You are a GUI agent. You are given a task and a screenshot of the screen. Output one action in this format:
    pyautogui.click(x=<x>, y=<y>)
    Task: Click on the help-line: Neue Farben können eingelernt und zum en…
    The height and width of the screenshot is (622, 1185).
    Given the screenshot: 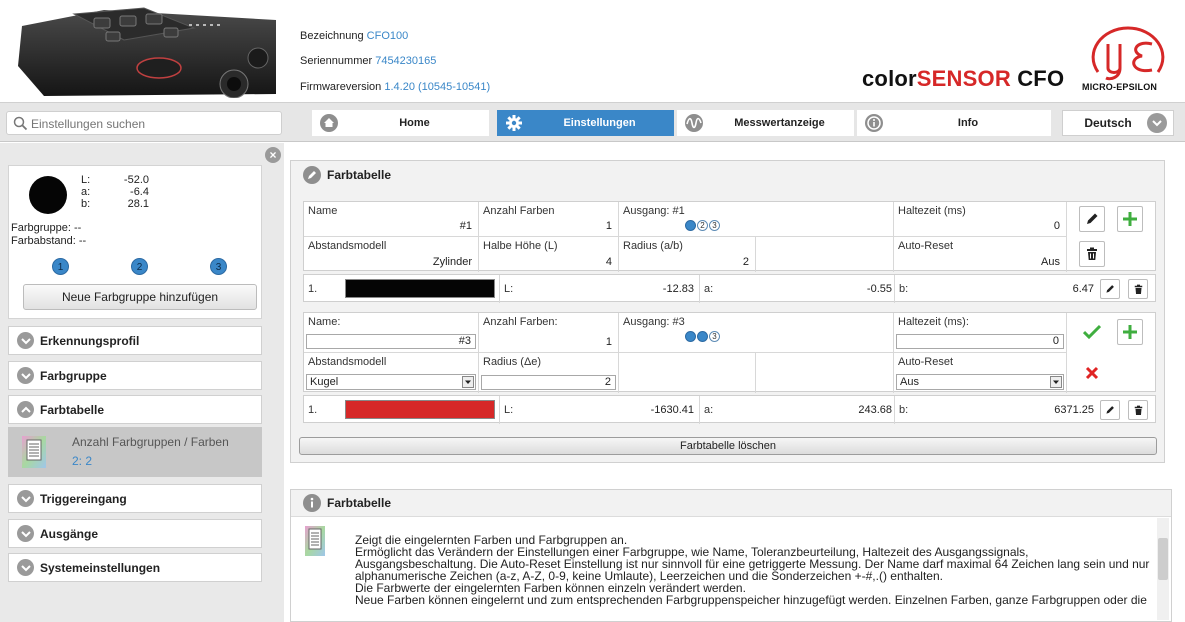 What is the action you would take?
    pyautogui.click(x=751, y=600)
    